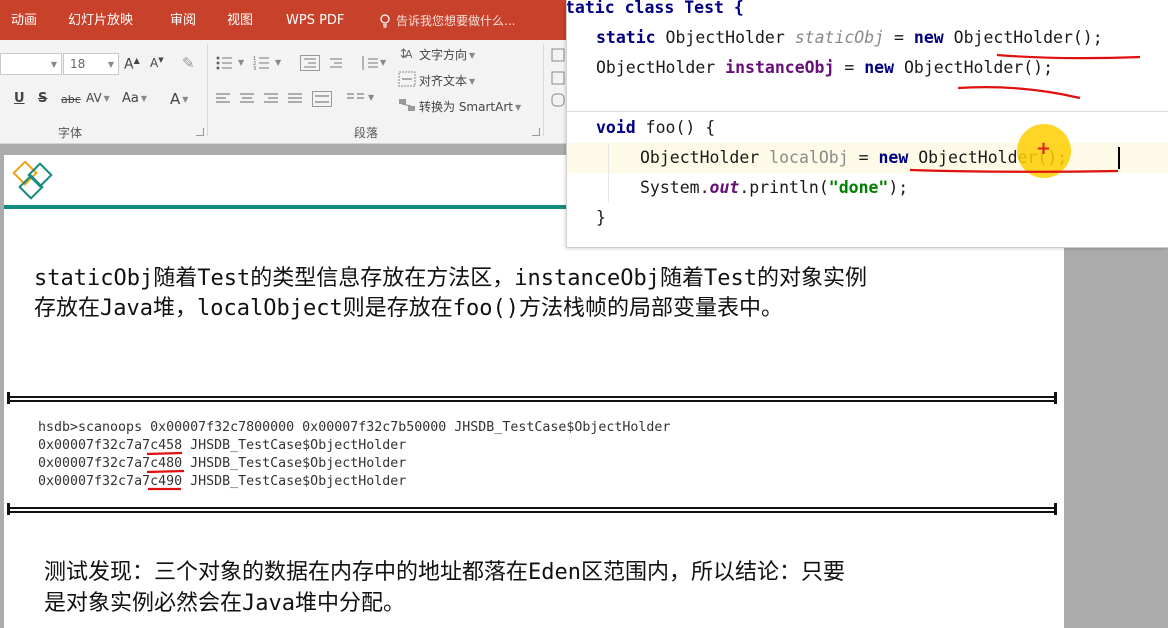 This screenshot has width=1168, height=628. I want to click on code-line-method-decl: void foo() {, so click(655, 128).